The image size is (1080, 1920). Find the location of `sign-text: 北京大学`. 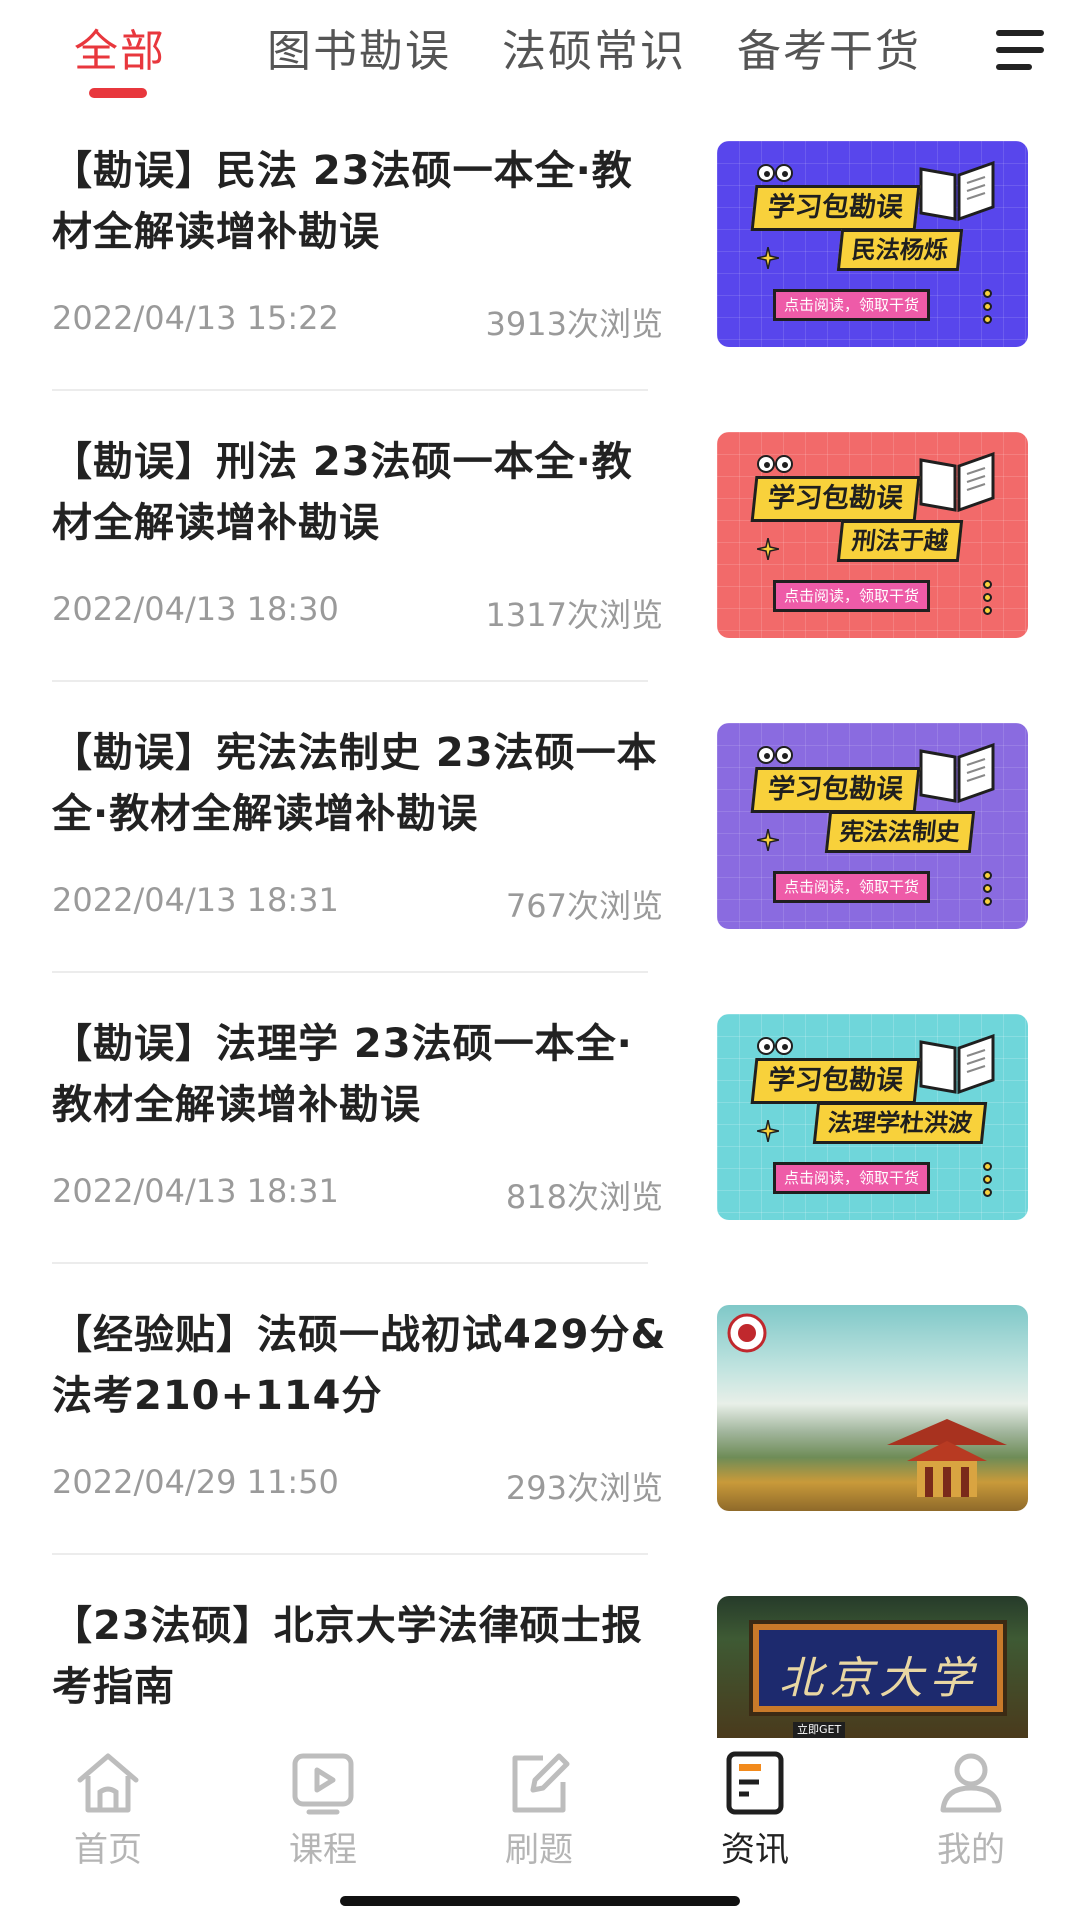

sign-text: 北京大学 is located at coordinates (879, 1678).